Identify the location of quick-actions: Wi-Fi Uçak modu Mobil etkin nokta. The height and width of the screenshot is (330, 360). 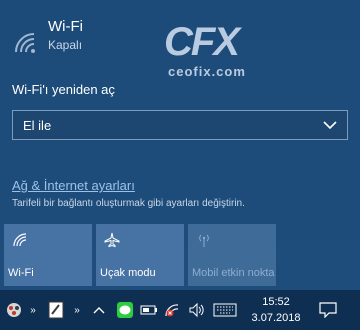
(140, 255).